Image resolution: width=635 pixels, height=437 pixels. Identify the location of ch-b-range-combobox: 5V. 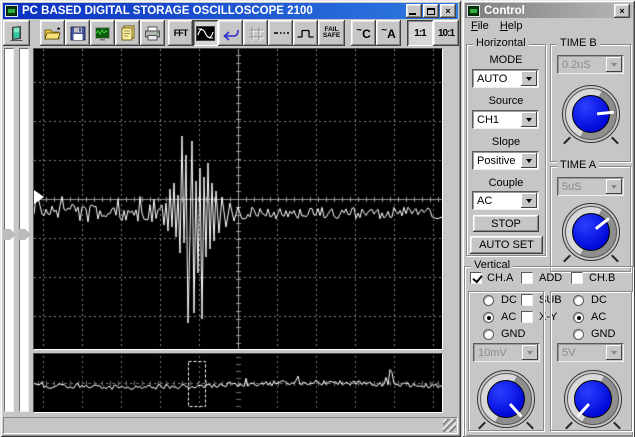
(590, 352).